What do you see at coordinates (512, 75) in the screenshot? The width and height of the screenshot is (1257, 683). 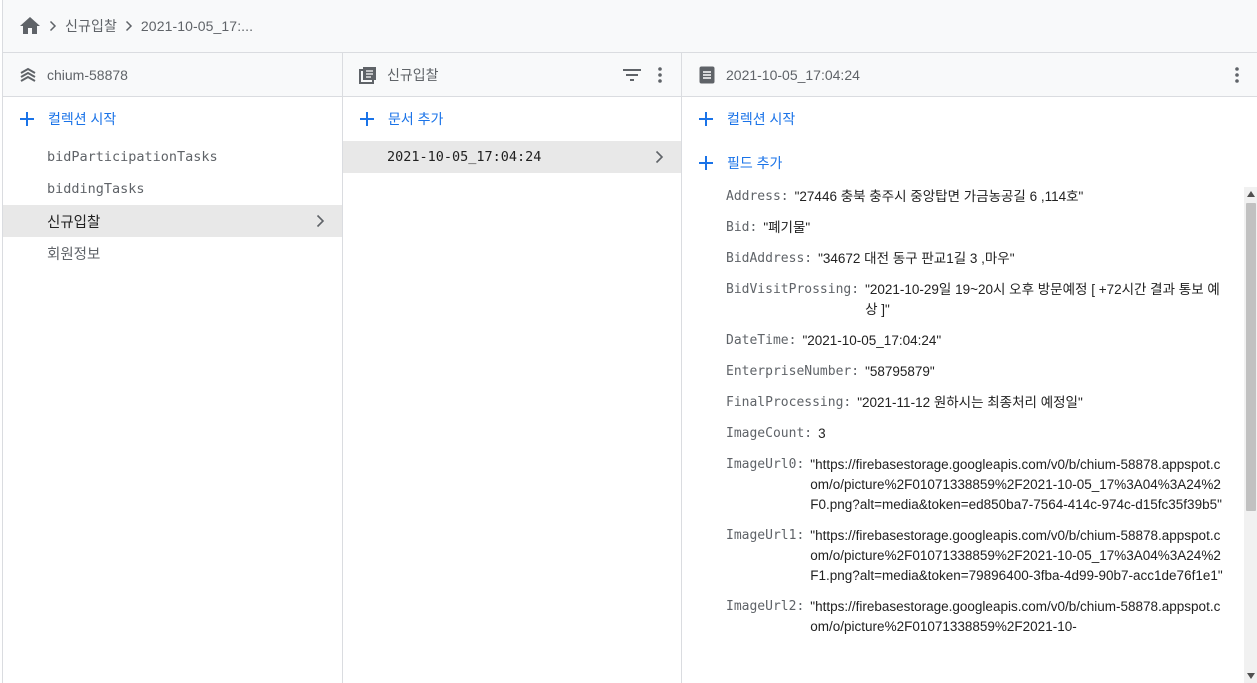 I see `collection-panel-header: 신규입찰` at bounding box center [512, 75].